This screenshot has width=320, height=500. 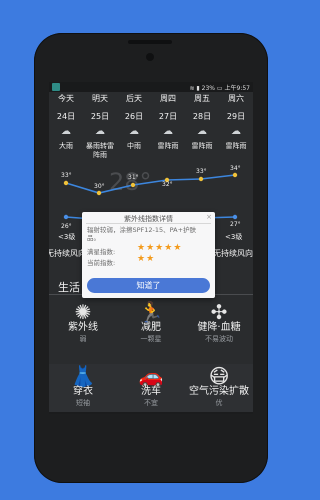 What do you see at coordinates (134, 116) in the screenshot?
I see `date: 26日` at bounding box center [134, 116].